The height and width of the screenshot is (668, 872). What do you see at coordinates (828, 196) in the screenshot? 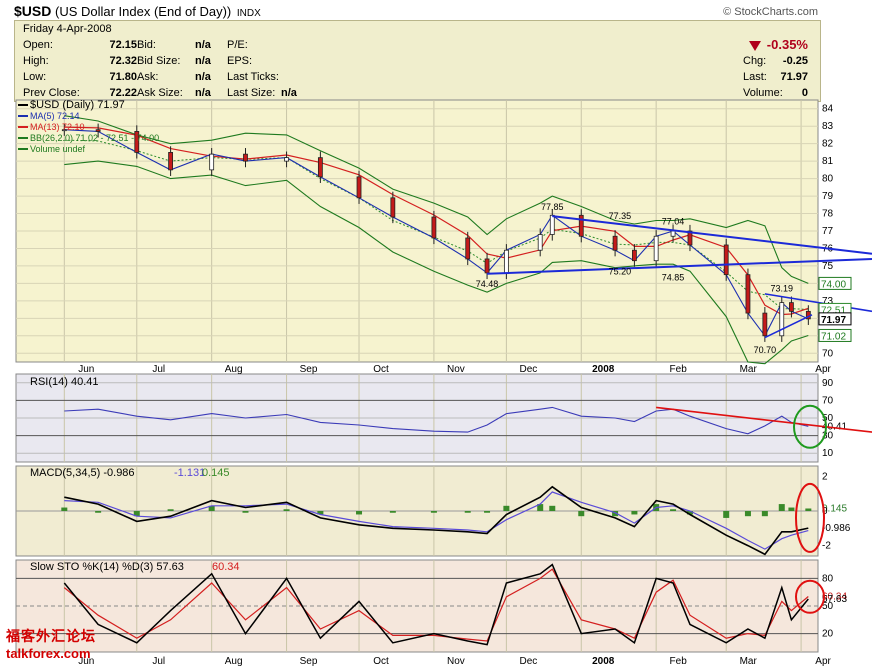
I see `price-tick-label: 79` at bounding box center [828, 196].